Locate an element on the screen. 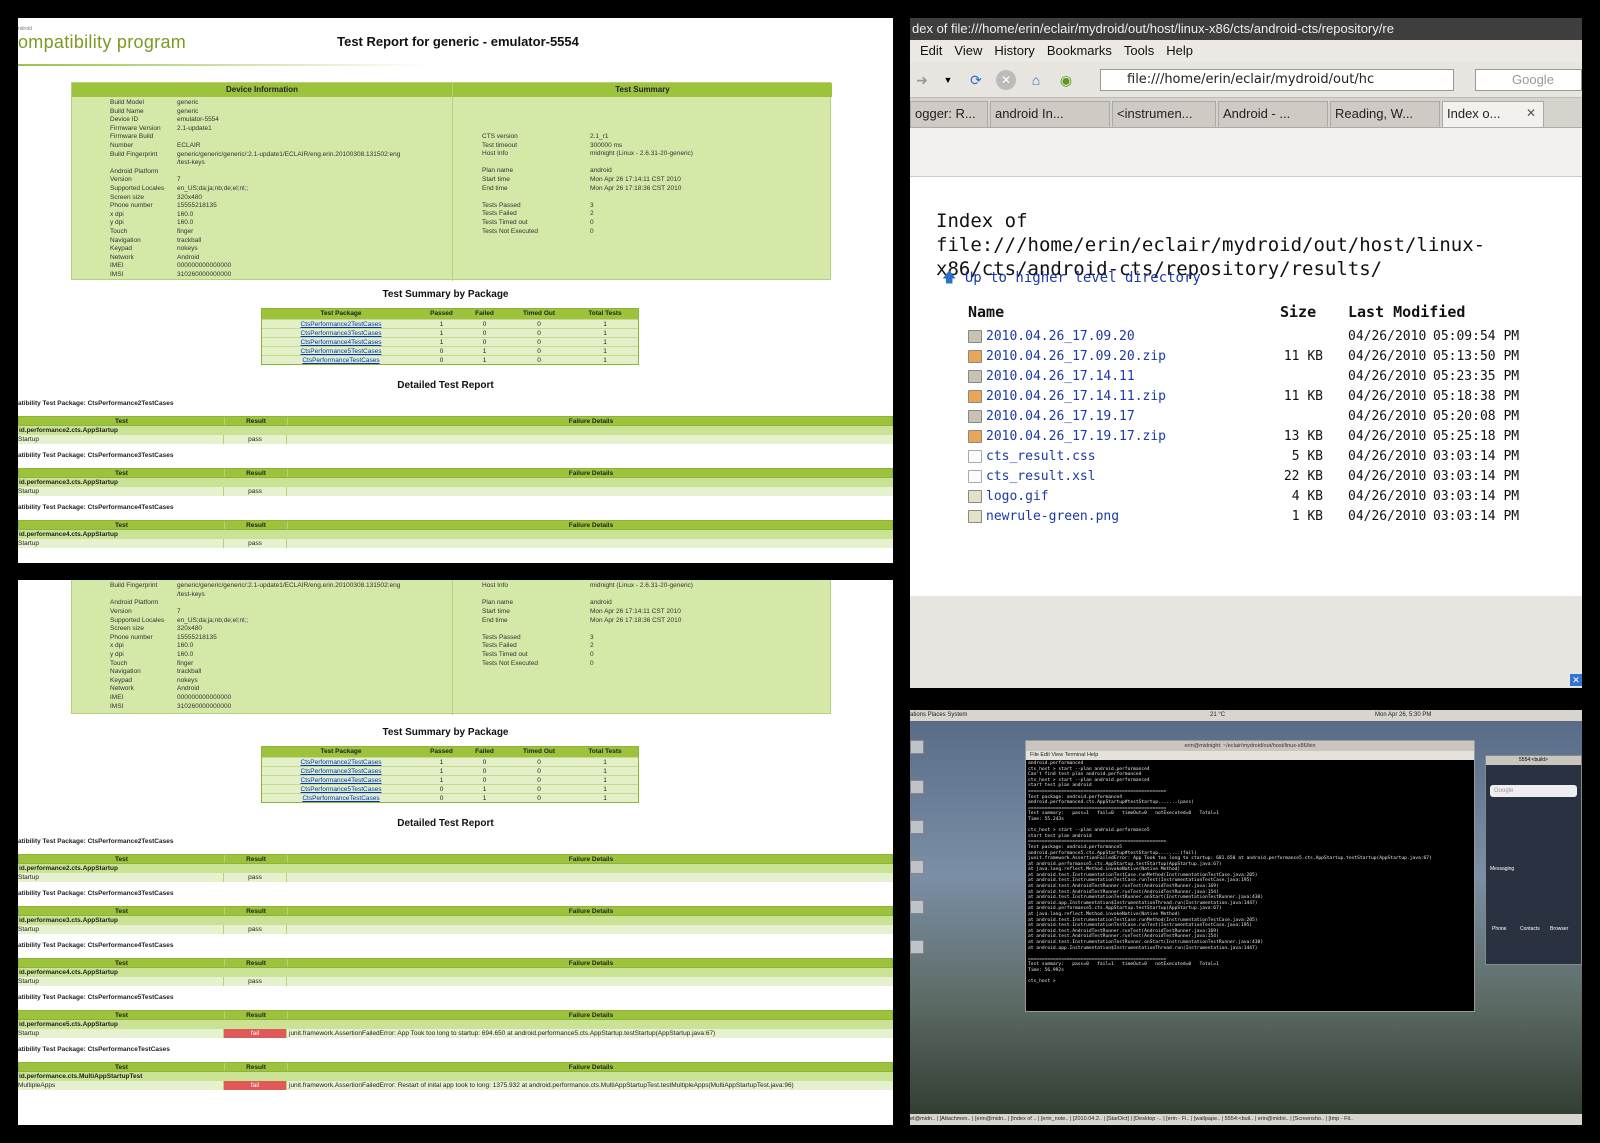  history-dropdown-icon: ▼ is located at coordinates (948, 80).